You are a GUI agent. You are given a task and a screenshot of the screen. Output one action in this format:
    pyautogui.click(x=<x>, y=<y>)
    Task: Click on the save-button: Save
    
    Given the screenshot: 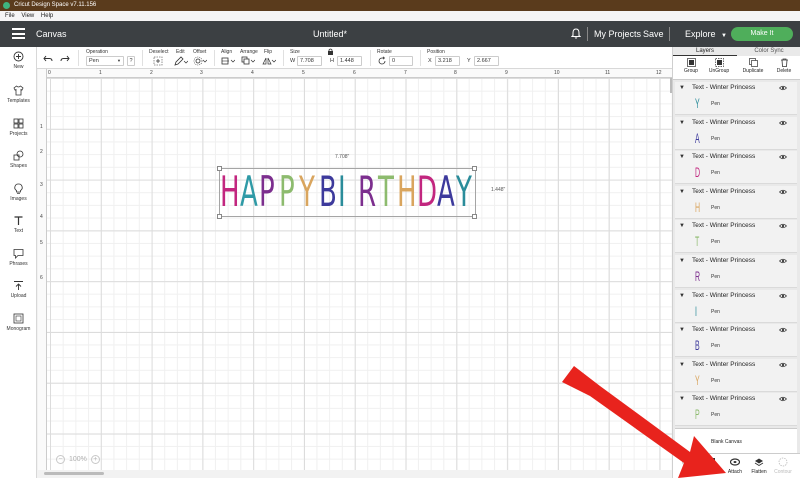 What is the action you would take?
    pyautogui.click(x=653, y=34)
    